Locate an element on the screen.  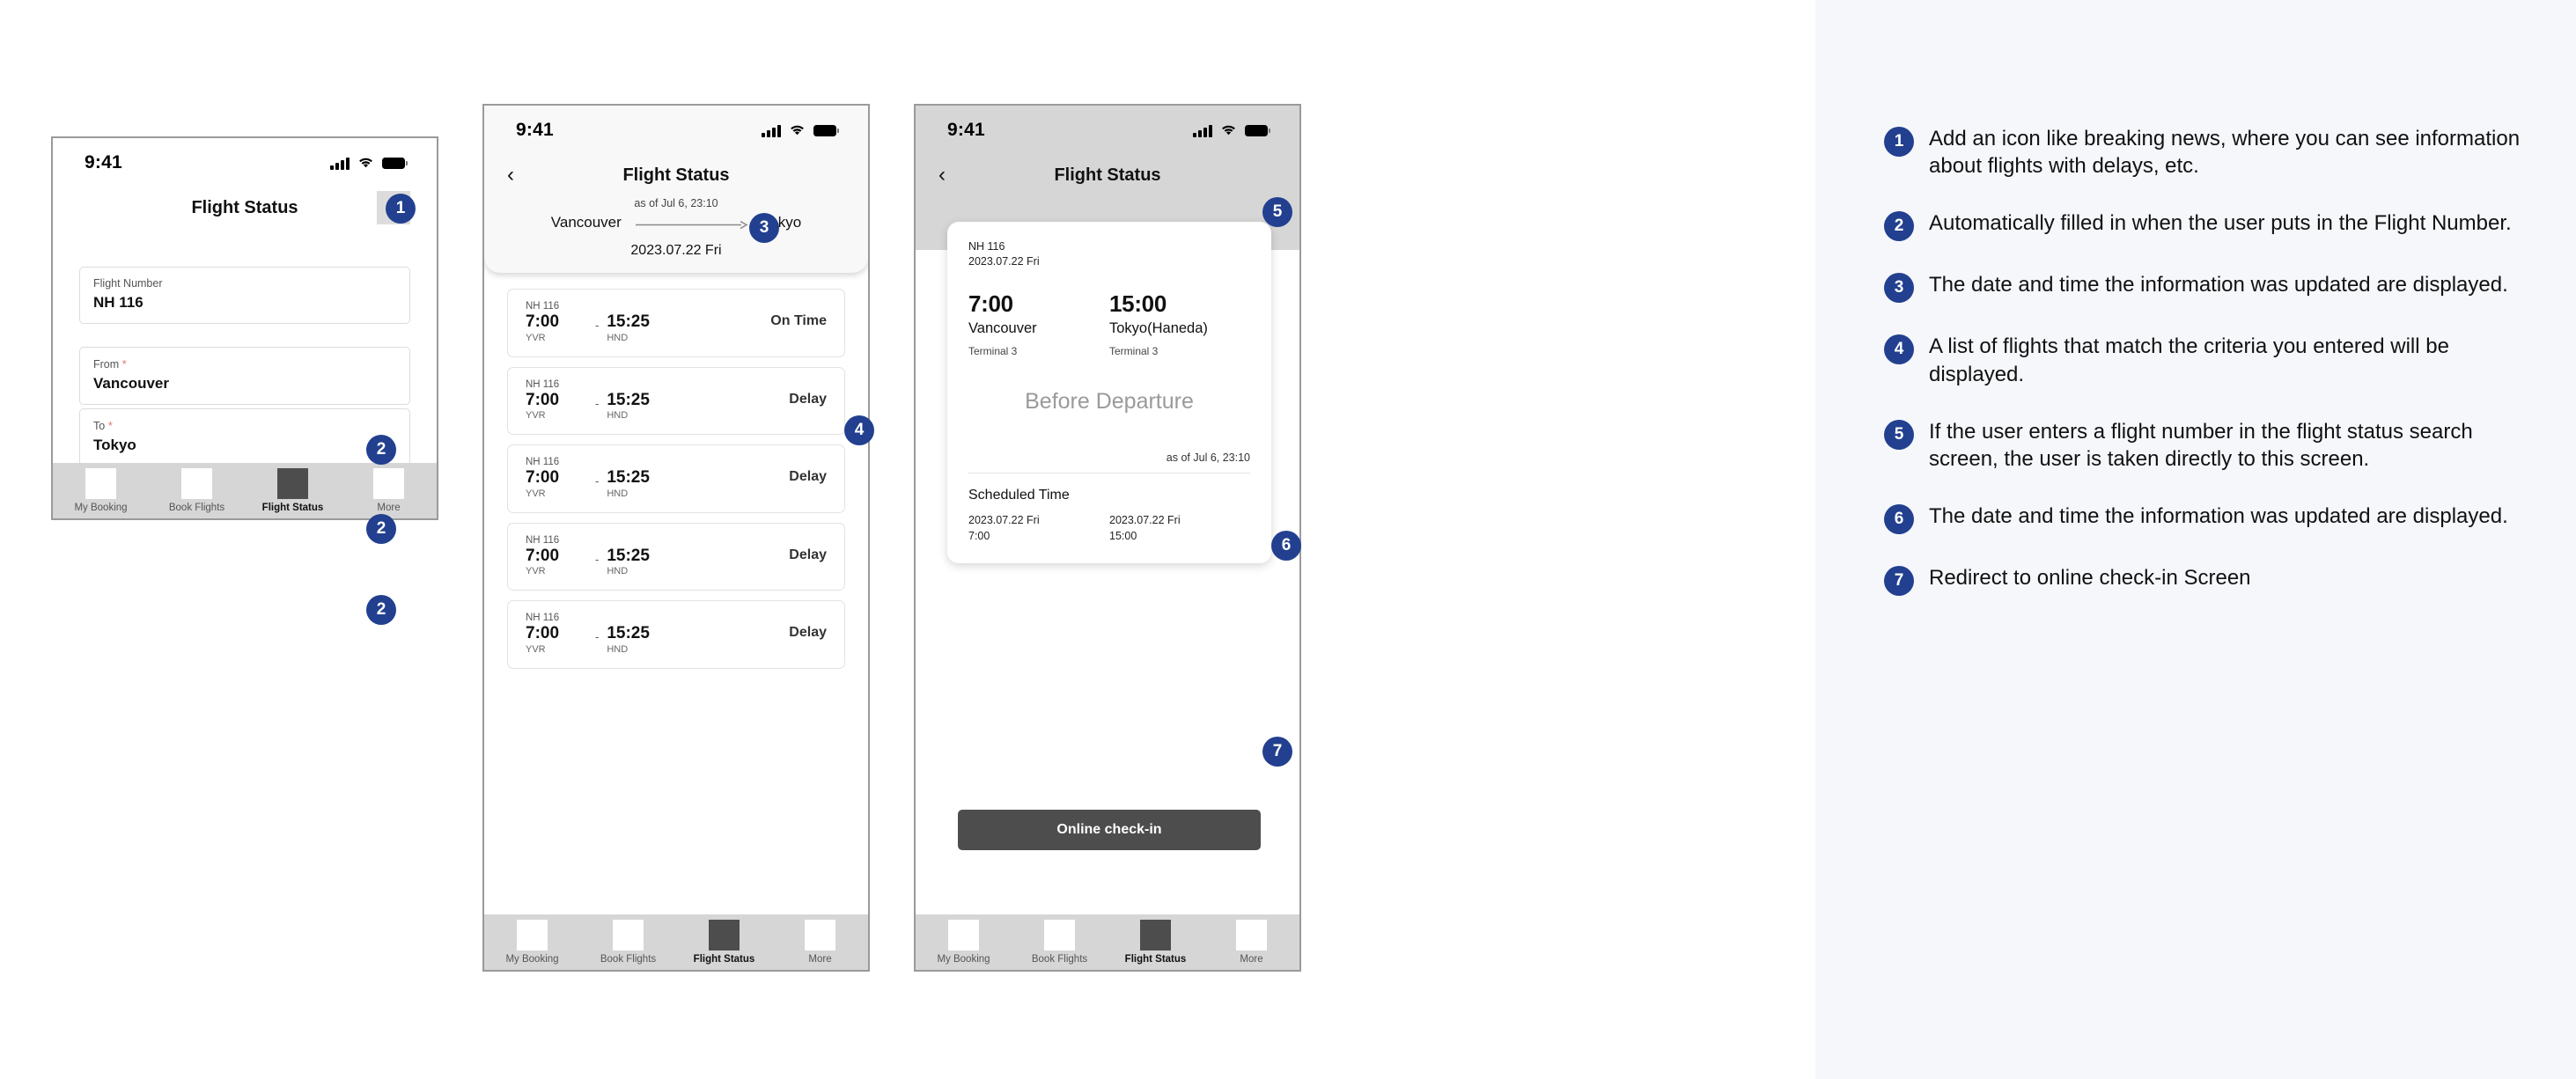
flight-state-label: Before Departure is located at coordinates (1110, 401).